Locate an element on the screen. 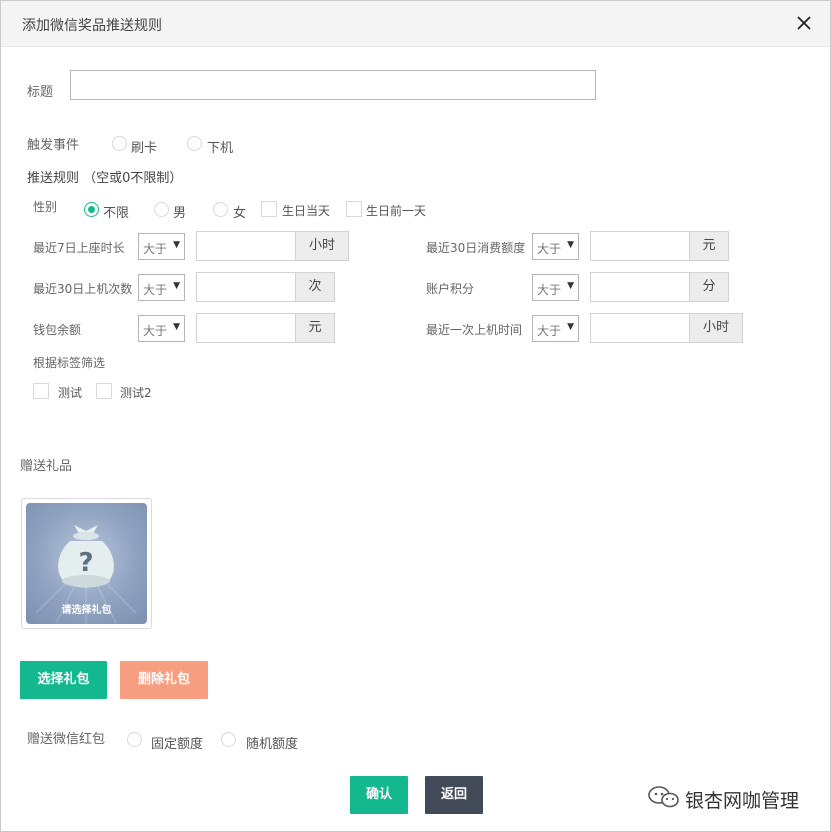  gift-heading: 赠送礼品 is located at coordinates (46, 466).